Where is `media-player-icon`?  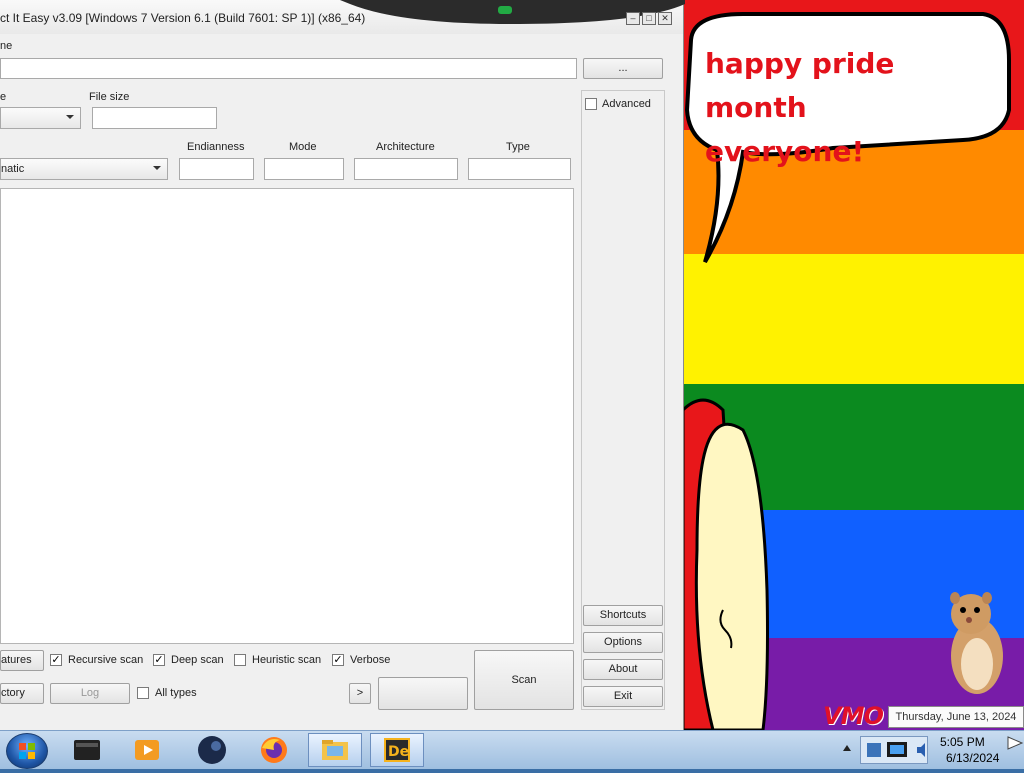
media-player-icon is located at coordinates (147, 750).